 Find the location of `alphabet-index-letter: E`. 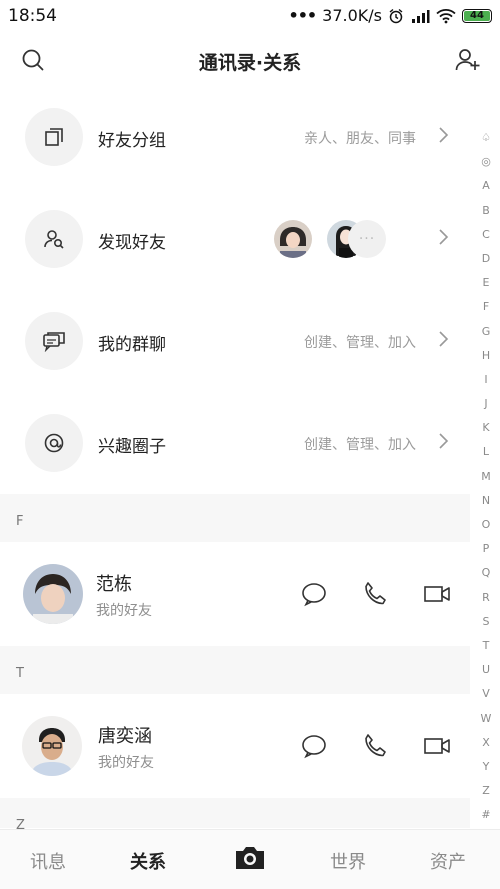

alphabet-index-letter: E is located at coordinates (486, 283).